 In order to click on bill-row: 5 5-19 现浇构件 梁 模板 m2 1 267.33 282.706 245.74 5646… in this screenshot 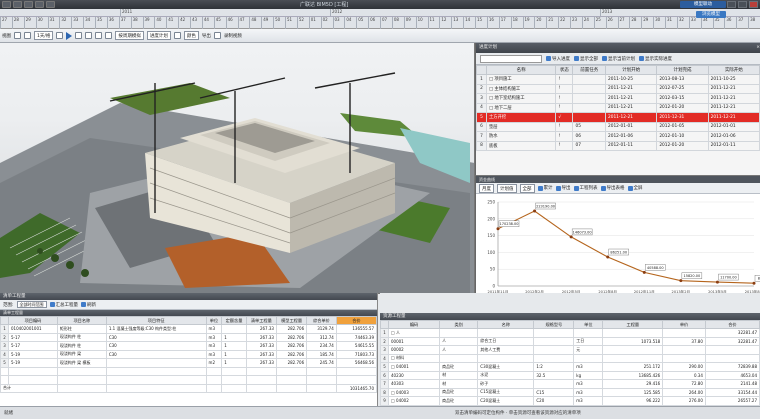, I will do `click(189, 363)`.